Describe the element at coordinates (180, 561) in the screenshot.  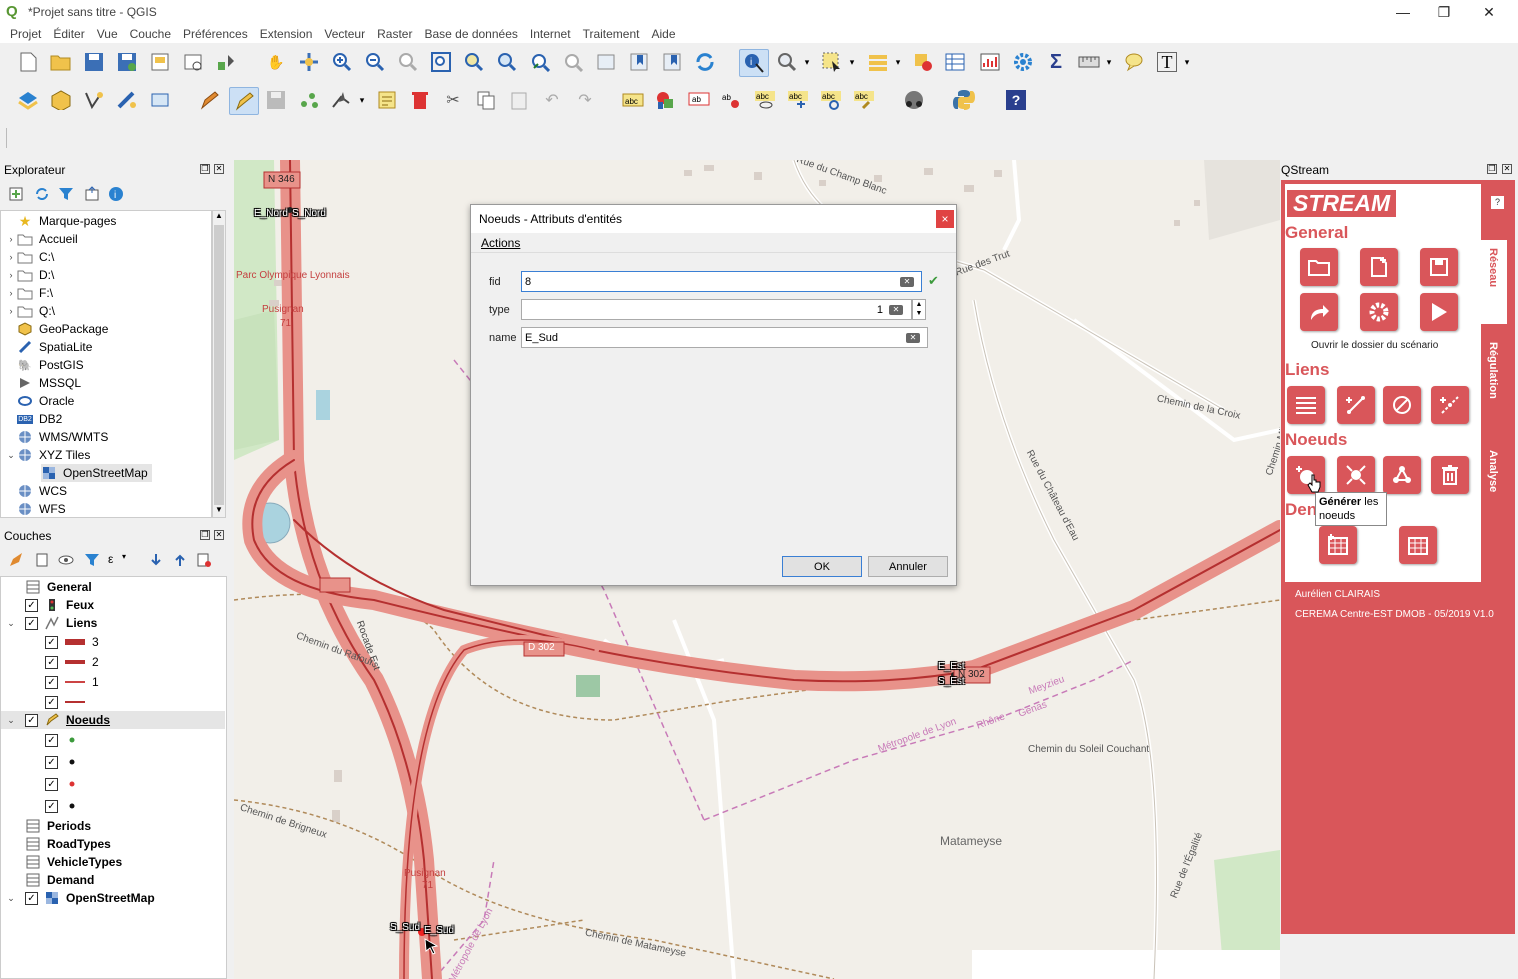
I see `collapse-all-layers-icon` at that location.